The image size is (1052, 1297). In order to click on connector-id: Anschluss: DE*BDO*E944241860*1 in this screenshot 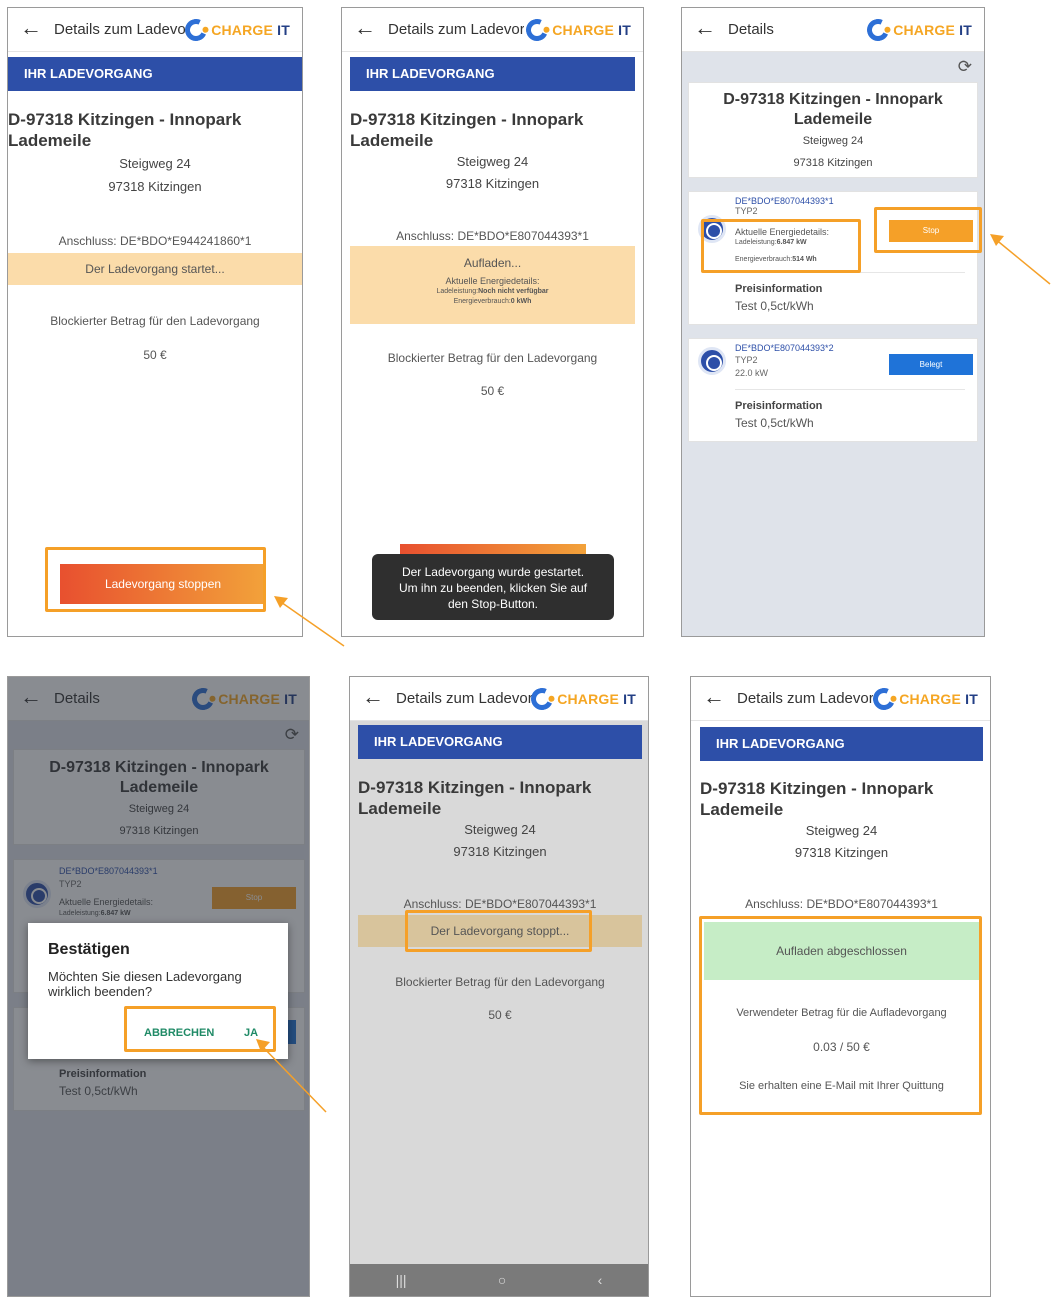, I will do `click(155, 241)`.